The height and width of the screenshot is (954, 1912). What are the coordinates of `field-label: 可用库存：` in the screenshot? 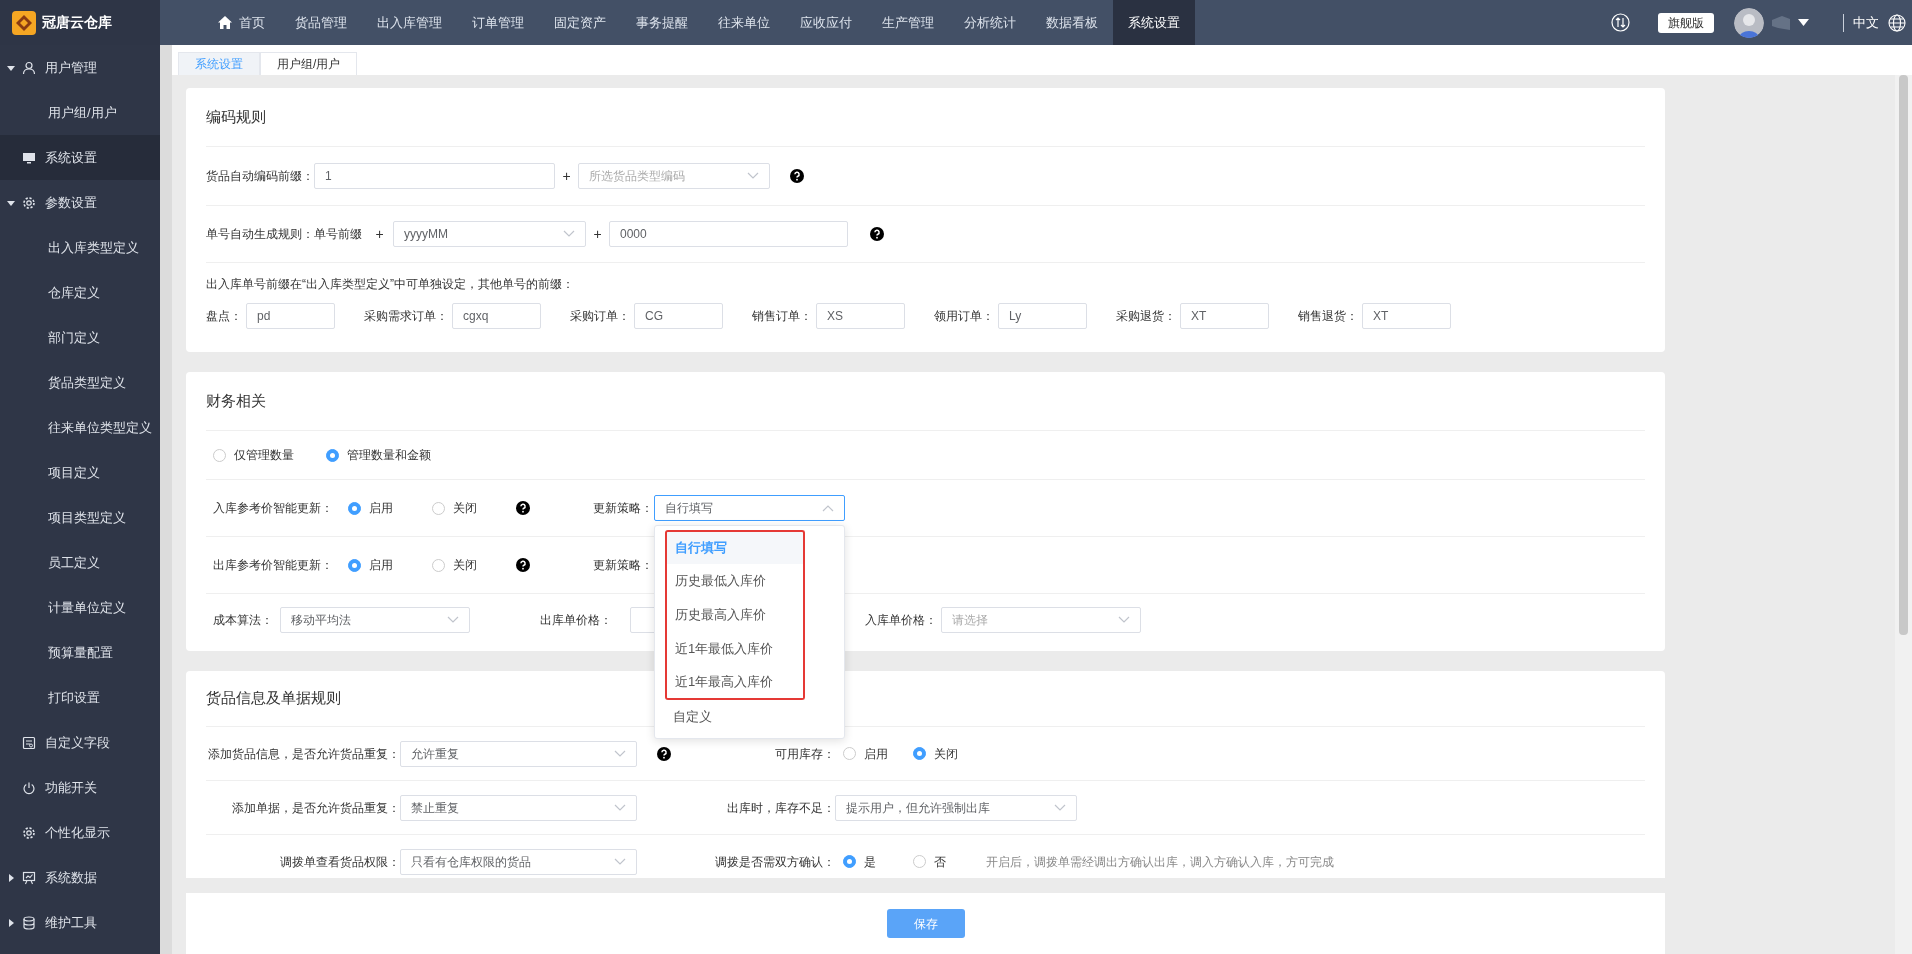 It's located at (804, 754).